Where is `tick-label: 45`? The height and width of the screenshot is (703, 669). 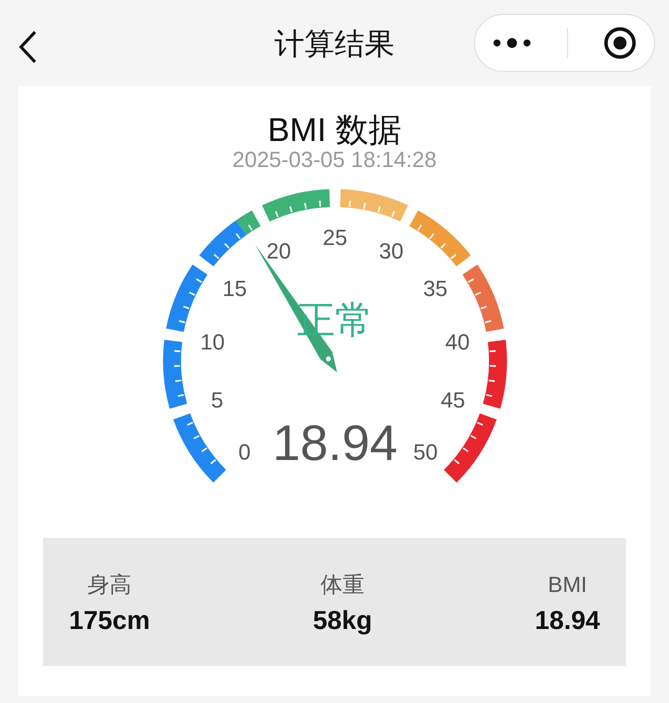 tick-label: 45 is located at coordinates (452, 400).